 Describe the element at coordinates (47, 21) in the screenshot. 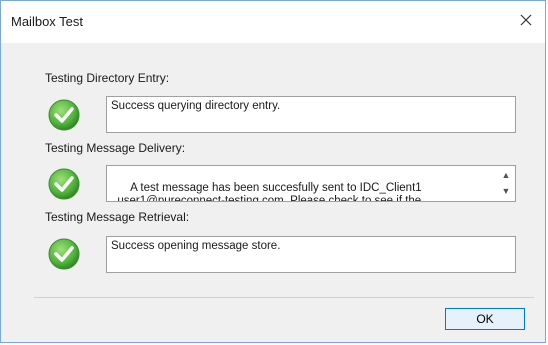

I see `window-title: Mailbox Test` at that location.